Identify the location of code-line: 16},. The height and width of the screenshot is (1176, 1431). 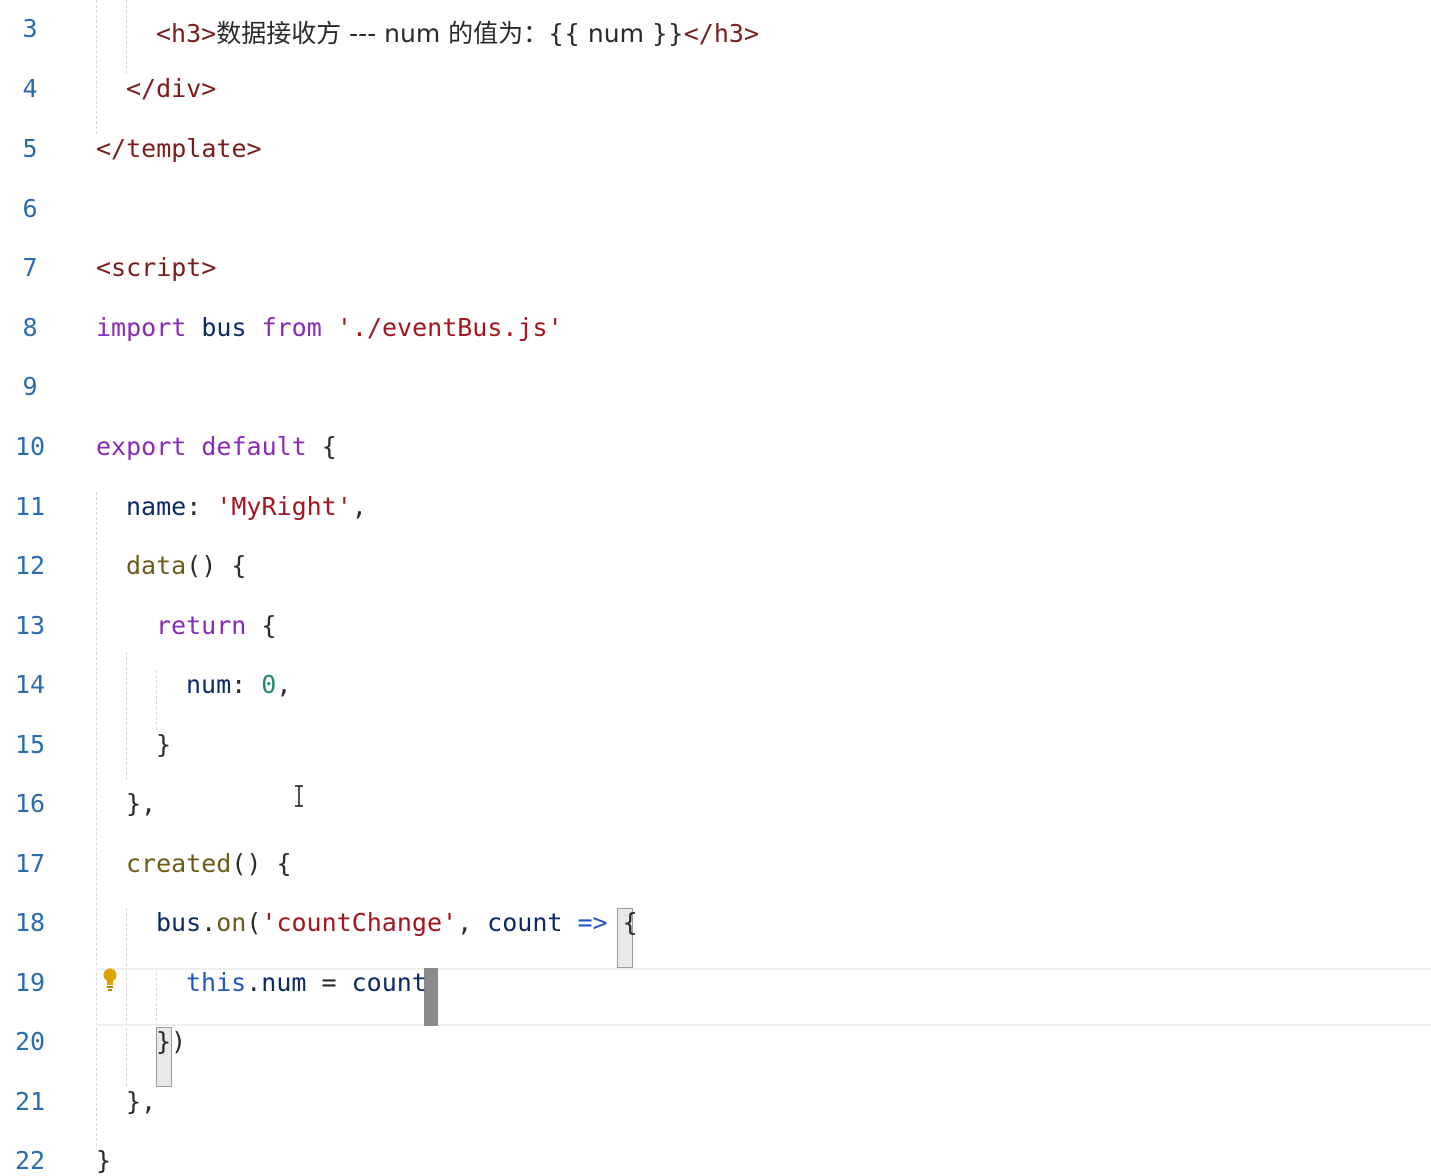
(715, 805).